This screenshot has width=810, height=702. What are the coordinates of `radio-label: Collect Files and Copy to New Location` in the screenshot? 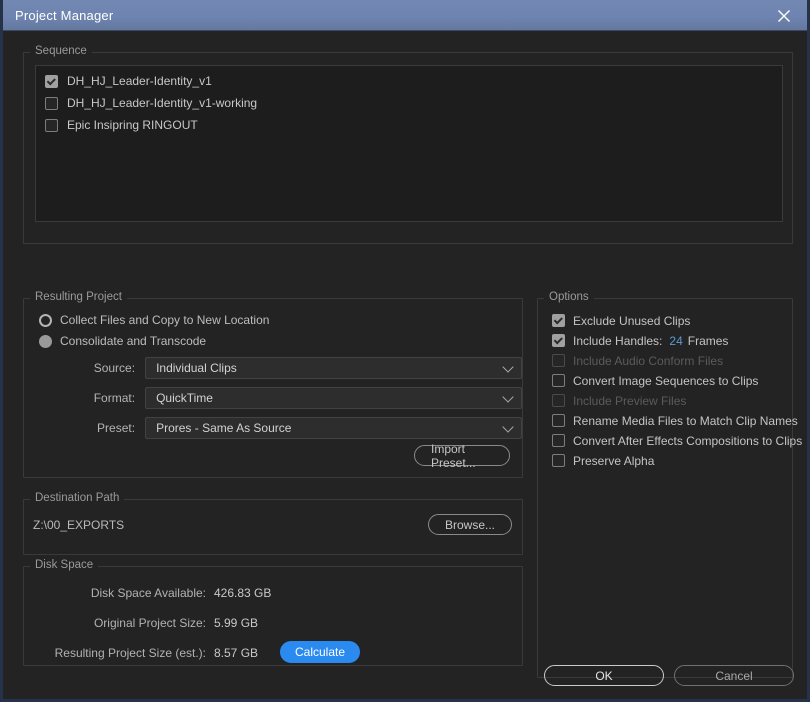 It's located at (165, 320).